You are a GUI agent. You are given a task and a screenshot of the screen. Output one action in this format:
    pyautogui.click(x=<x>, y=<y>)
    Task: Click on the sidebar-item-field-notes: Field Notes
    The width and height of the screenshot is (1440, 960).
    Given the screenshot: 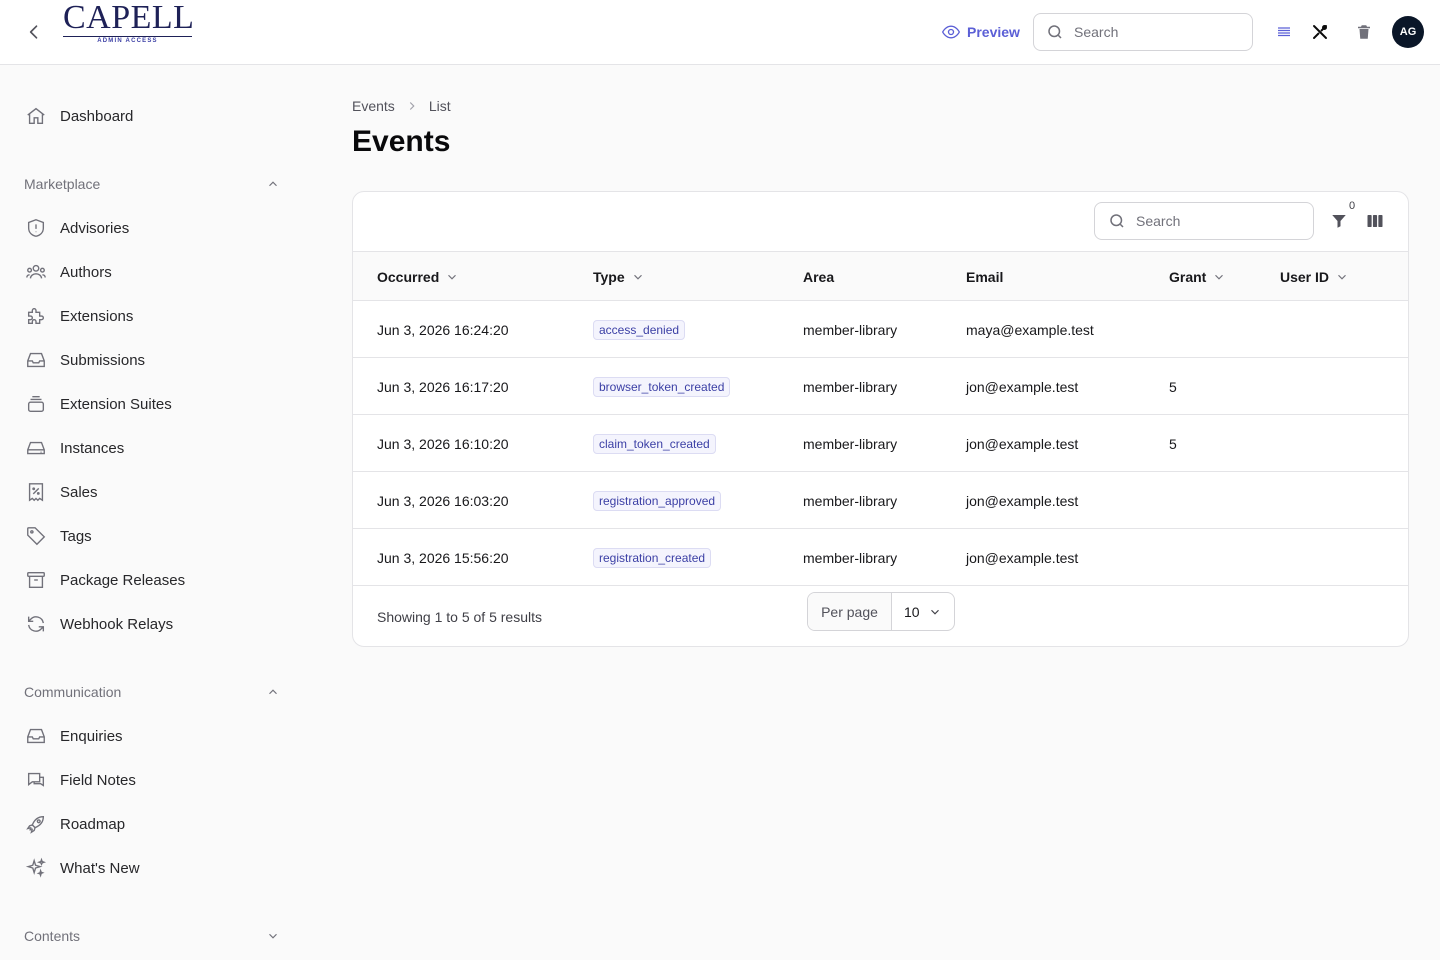 What is the action you would take?
    pyautogui.click(x=154, y=780)
    